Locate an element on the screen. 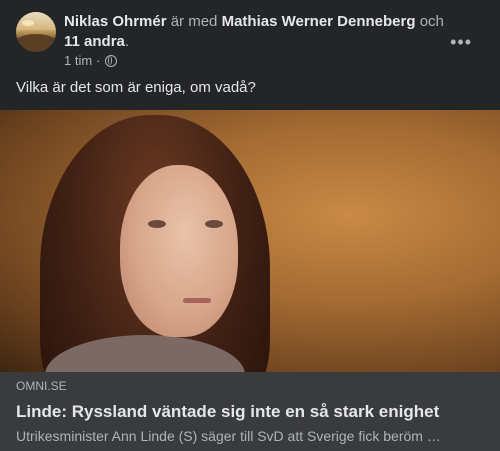 Image resolution: width=500 pixels, height=451 pixels. photo-left-eye is located at coordinates (157, 224).